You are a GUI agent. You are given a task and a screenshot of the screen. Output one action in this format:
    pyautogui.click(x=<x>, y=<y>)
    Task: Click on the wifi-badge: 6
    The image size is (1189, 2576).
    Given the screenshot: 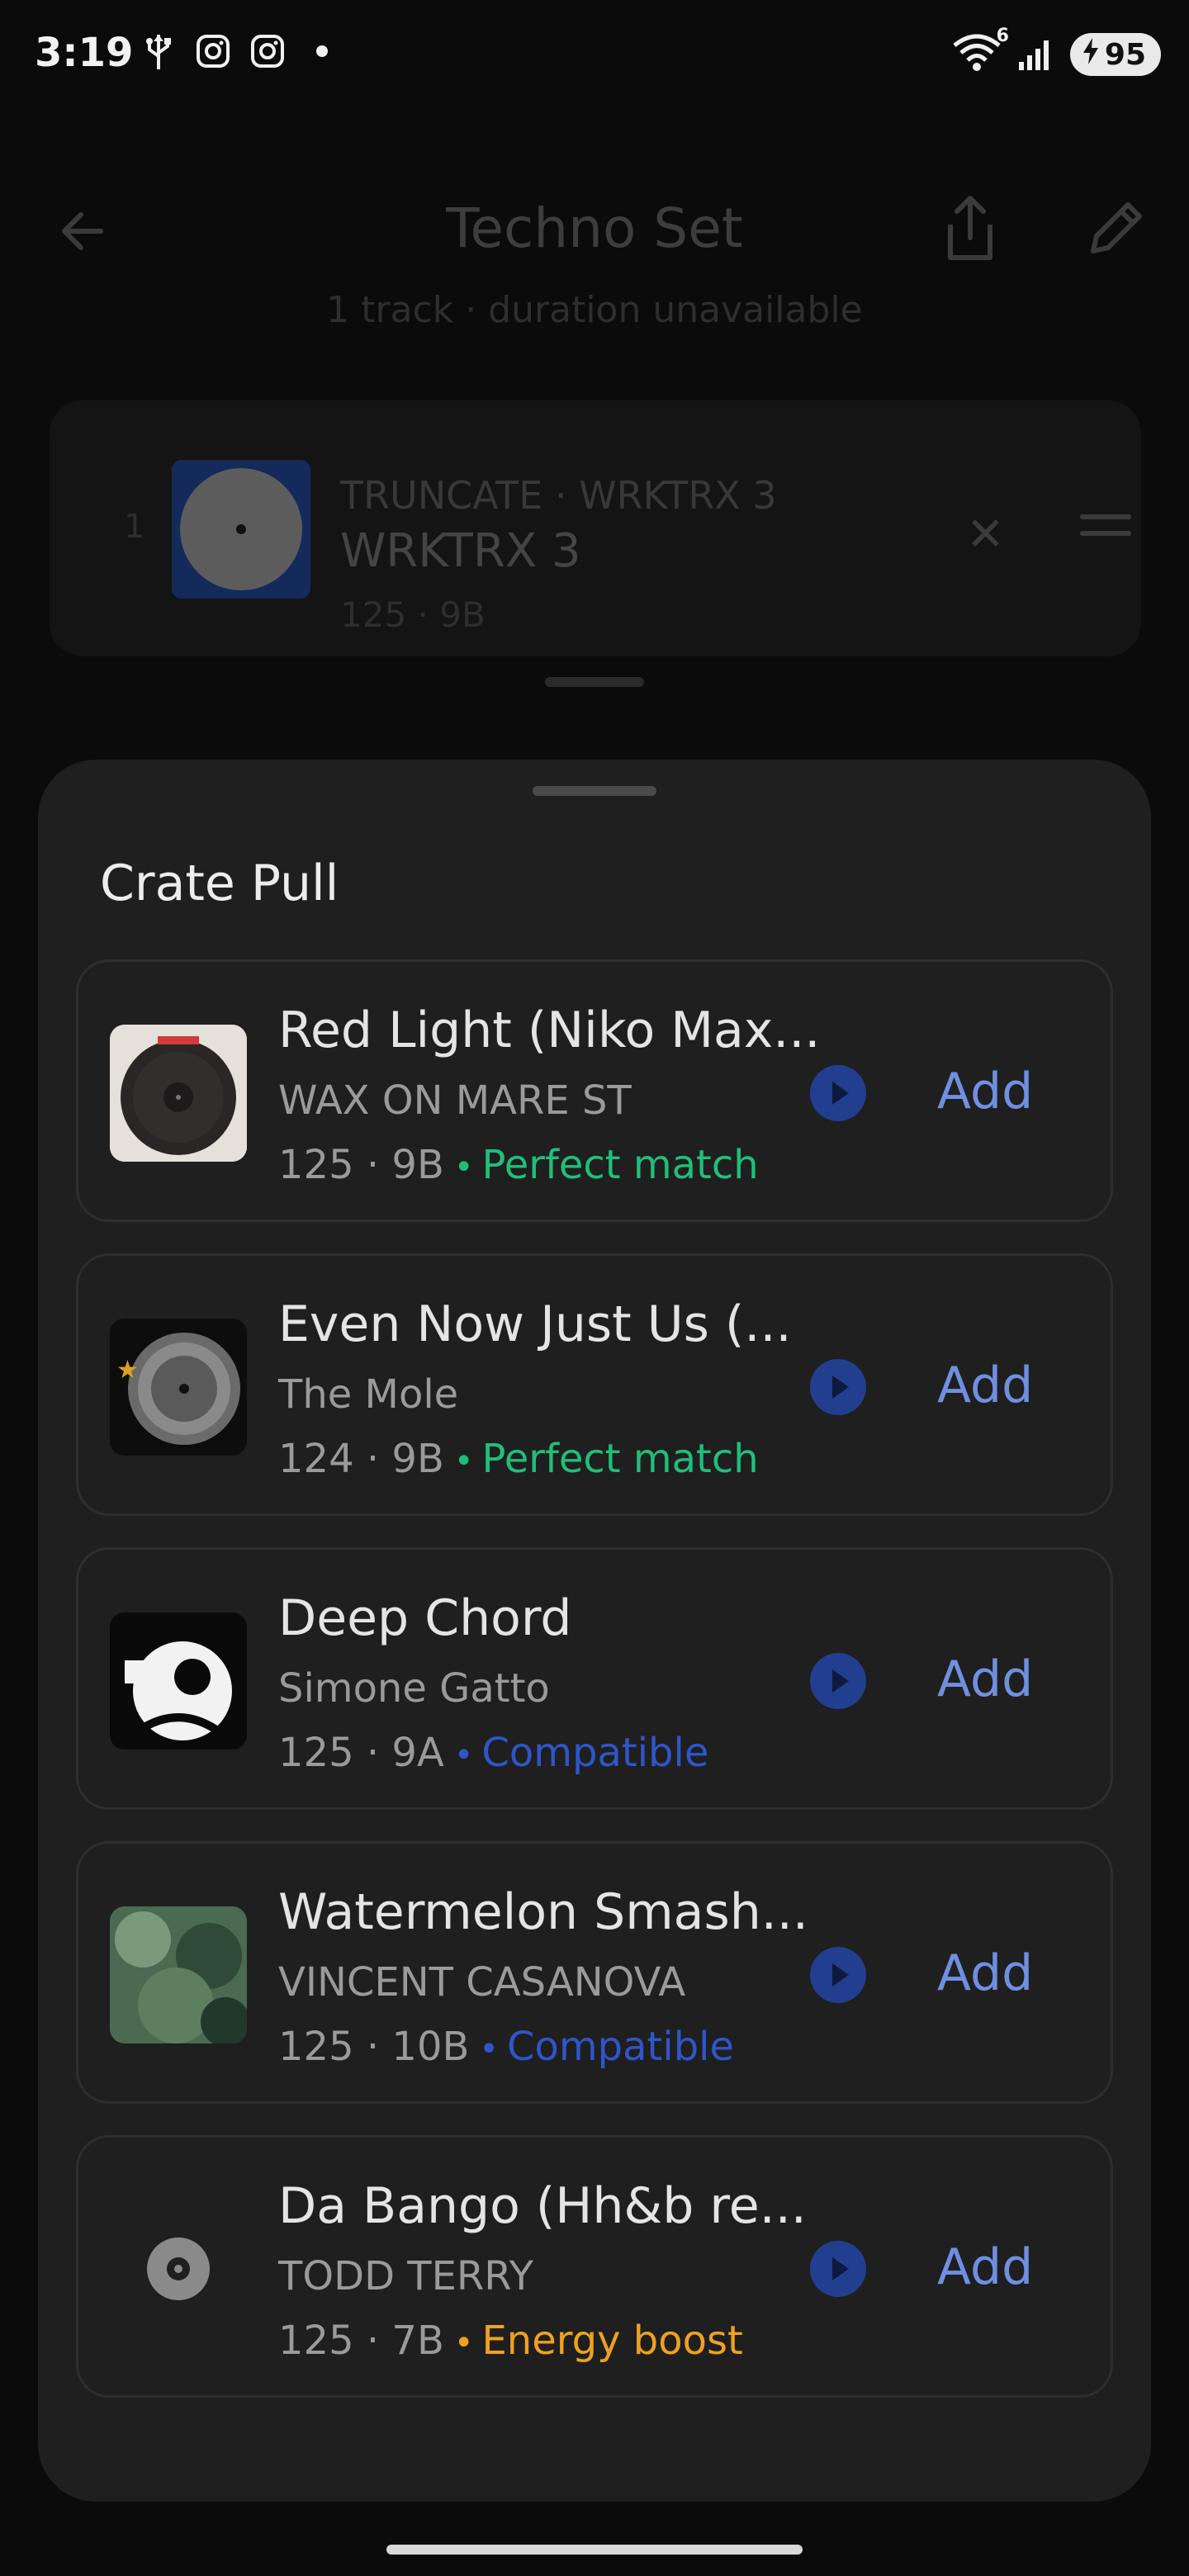 What is the action you would take?
    pyautogui.click(x=1002, y=36)
    